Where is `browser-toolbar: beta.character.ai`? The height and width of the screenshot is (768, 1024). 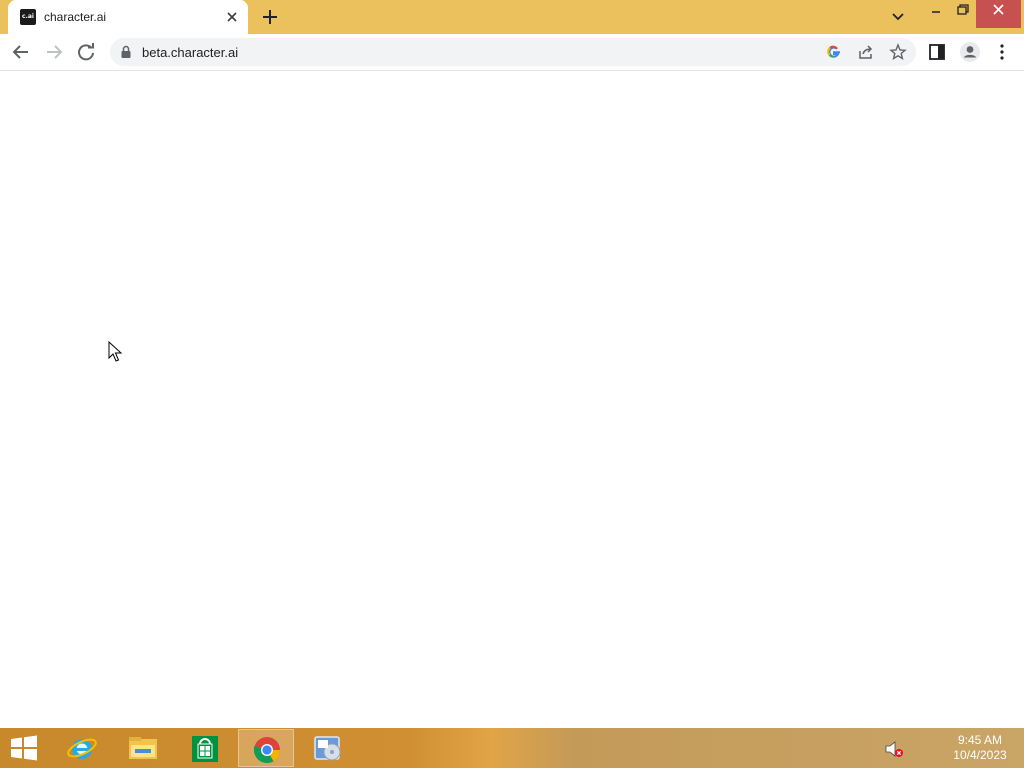 browser-toolbar: beta.character.ai is located at coordinates (512, 52).